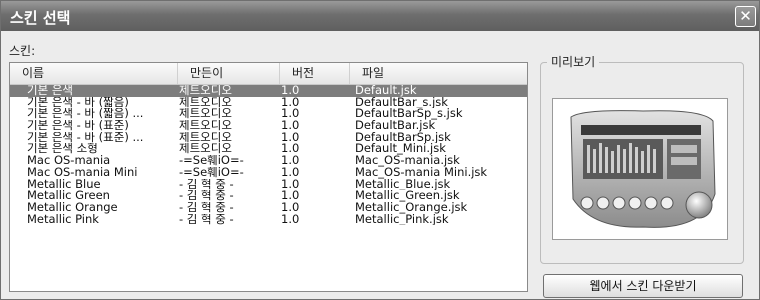 The width and height of the screenshot is (760, 300). Describe the element at coordinates (68, 196) in the screenshot. I see `skin-name-cell: Metallic Green` at that location.